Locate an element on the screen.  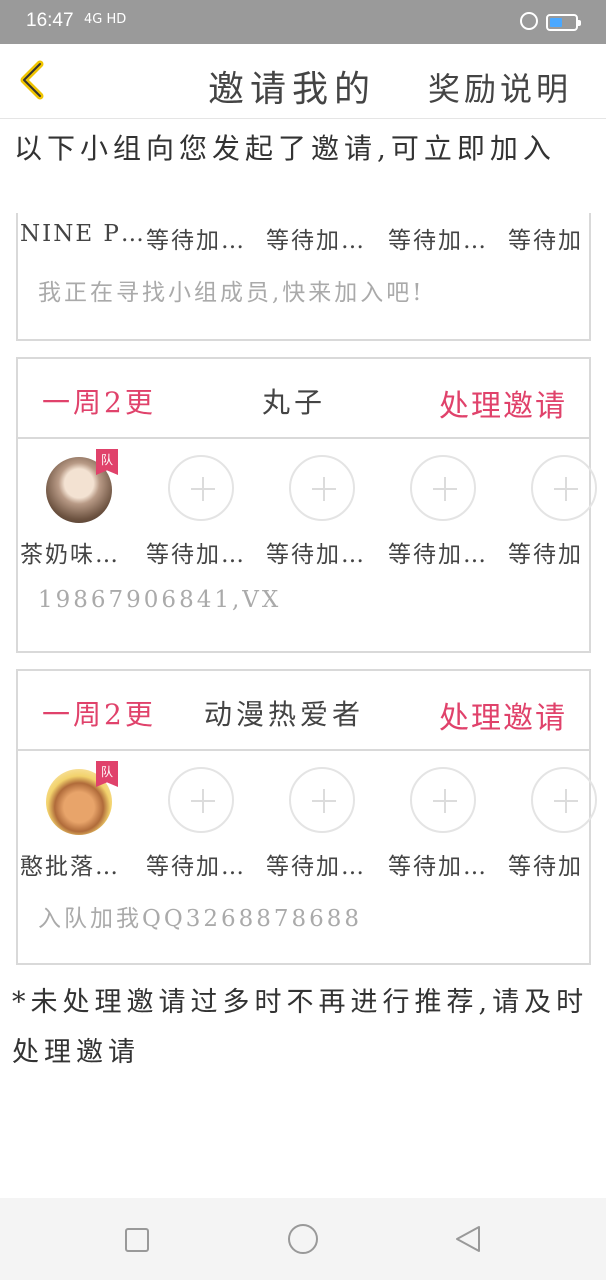
system-nav-bar is located at coordinates (303, 1239).